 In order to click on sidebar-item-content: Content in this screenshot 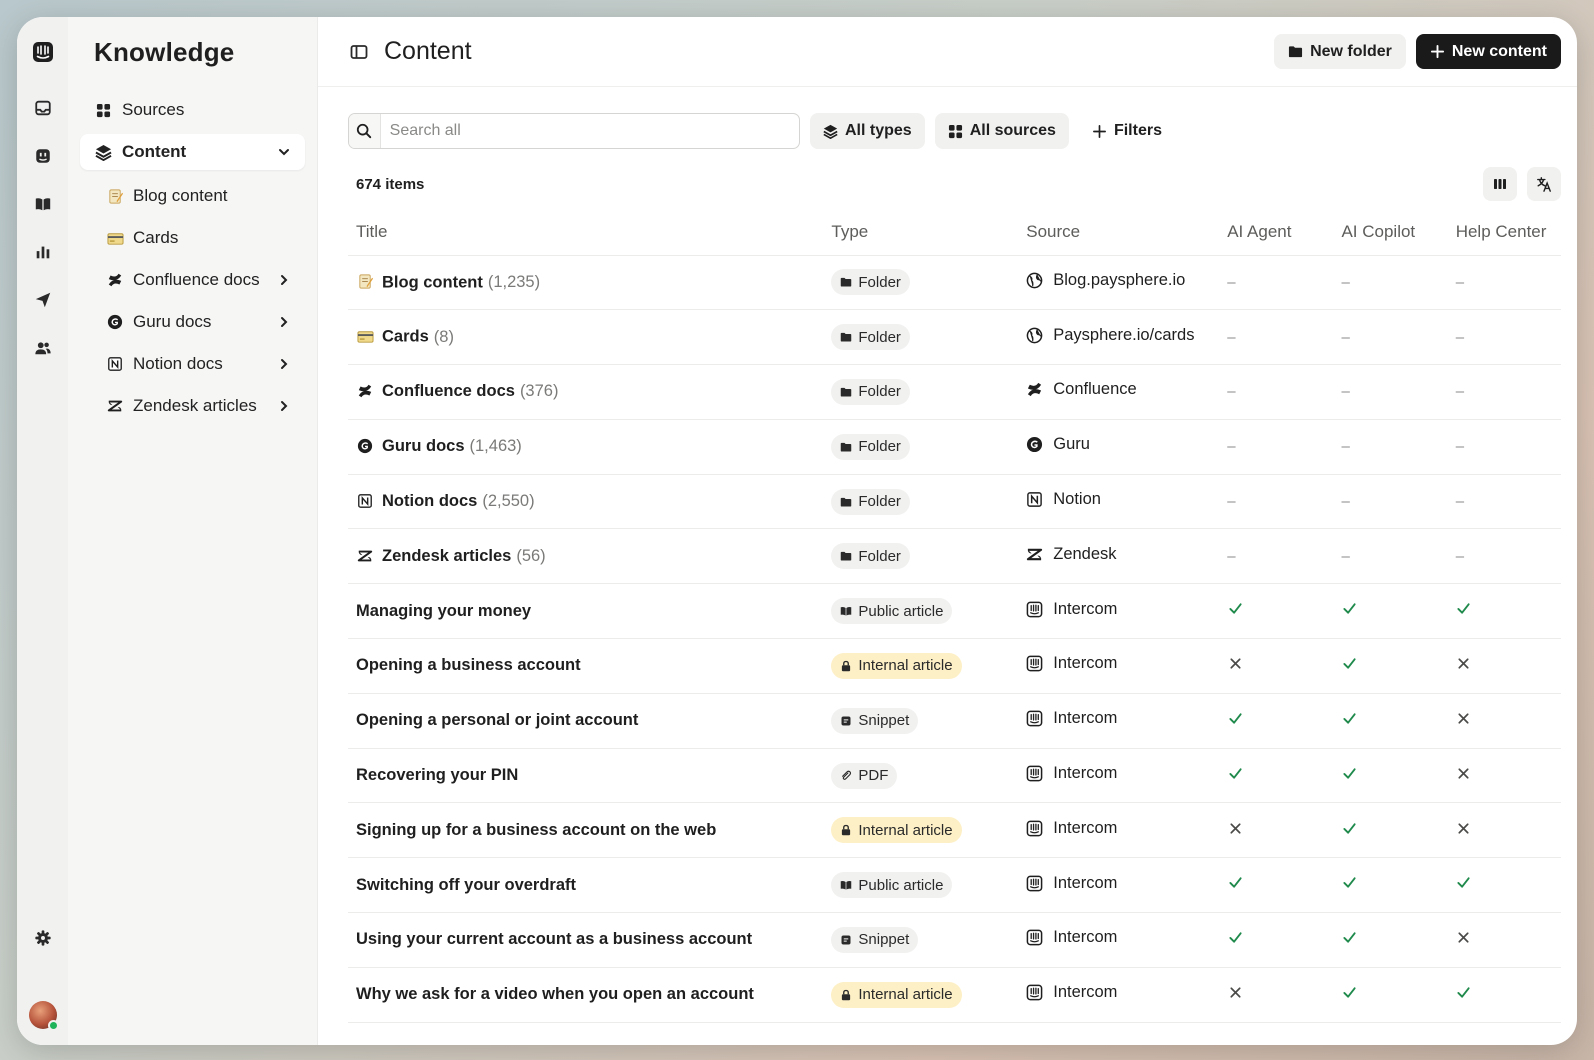, I will do `click(192, 152)`.